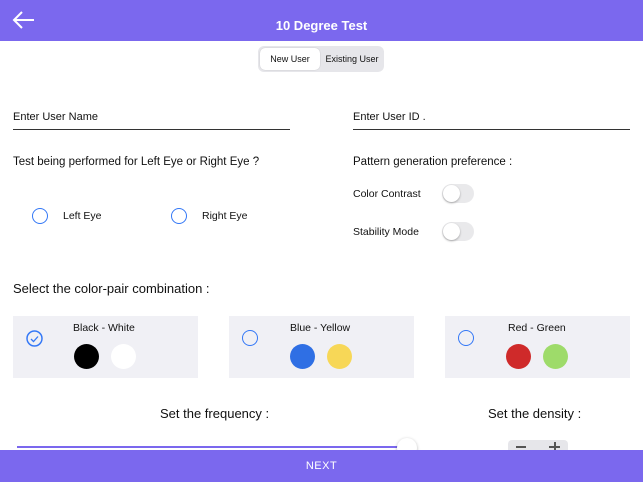 This screenshot has width=643, height=482. What do you see at coordinates (387, 194) in the screenshot?
I see `color-contrast-label: Color Contrast` at bounding box center [387, 194].